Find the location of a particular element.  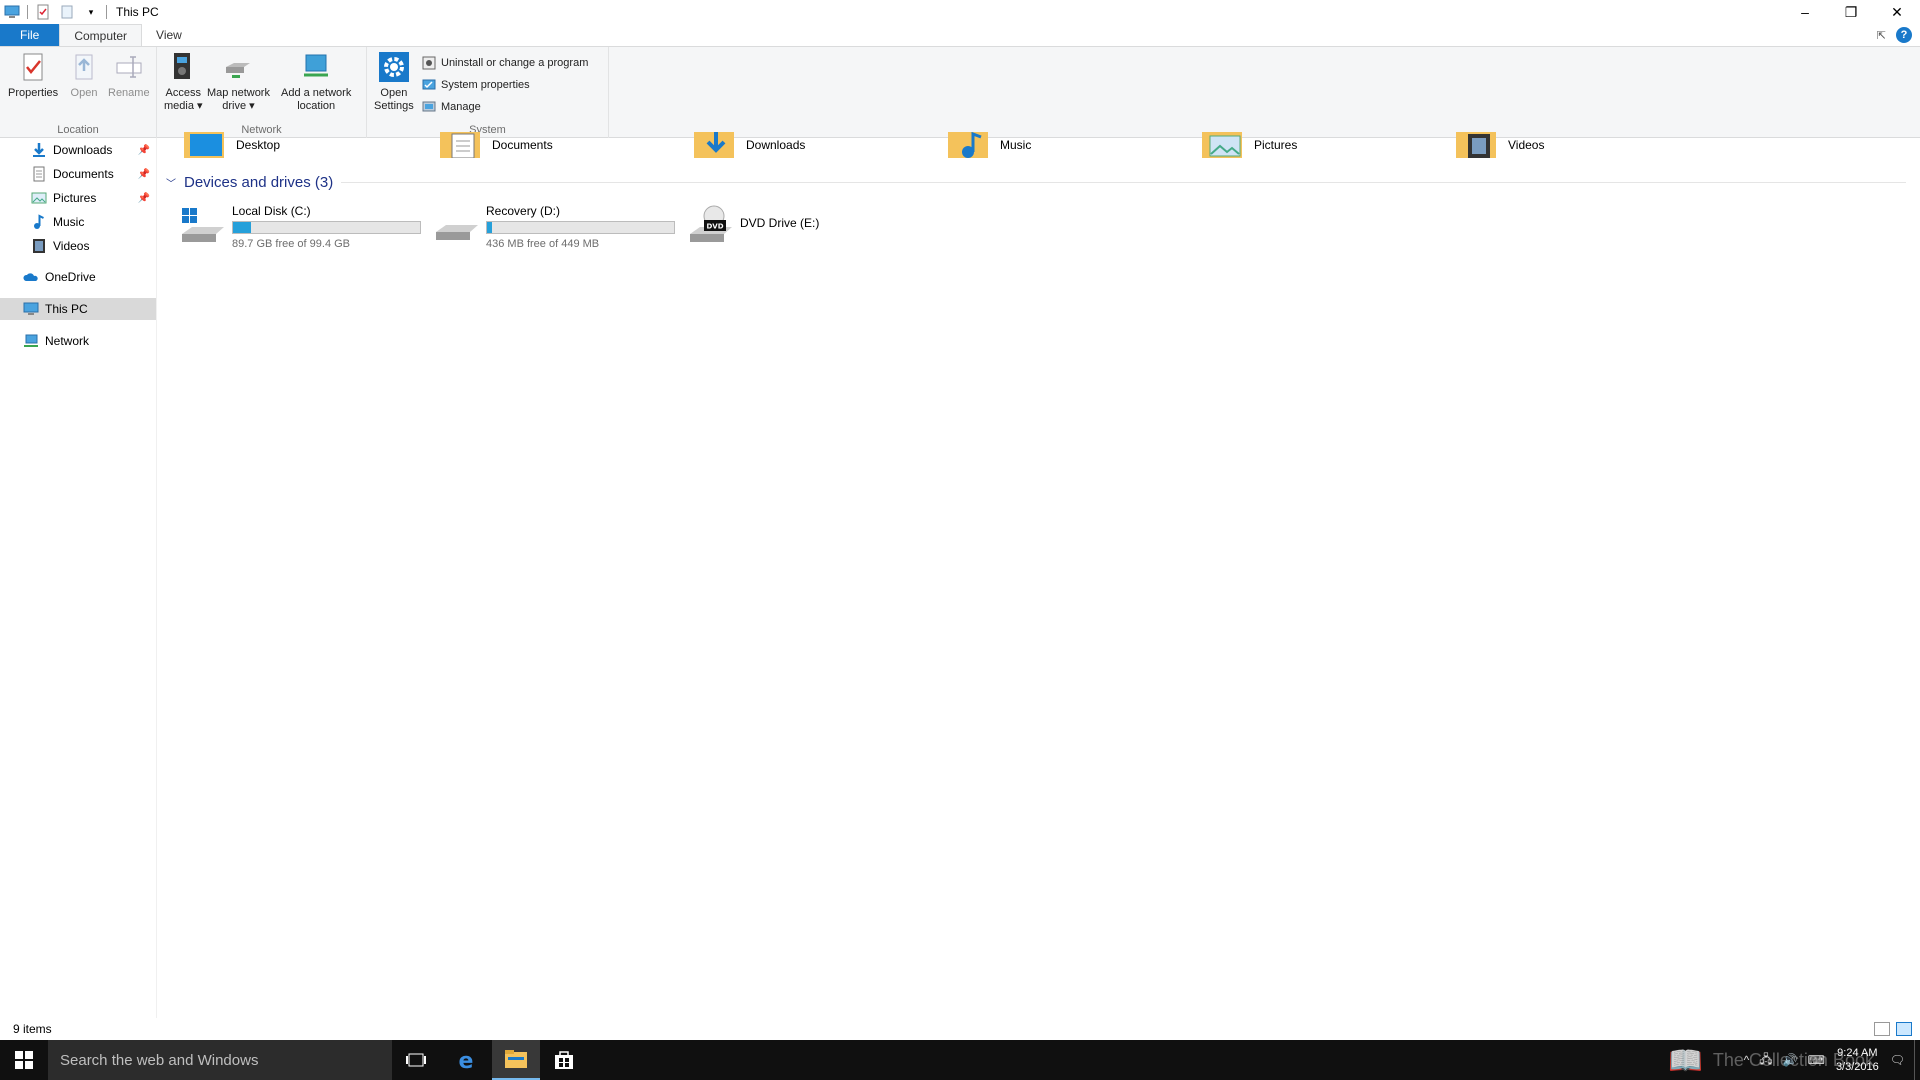

edge-icon: e is located at coordinates (466, 1060).